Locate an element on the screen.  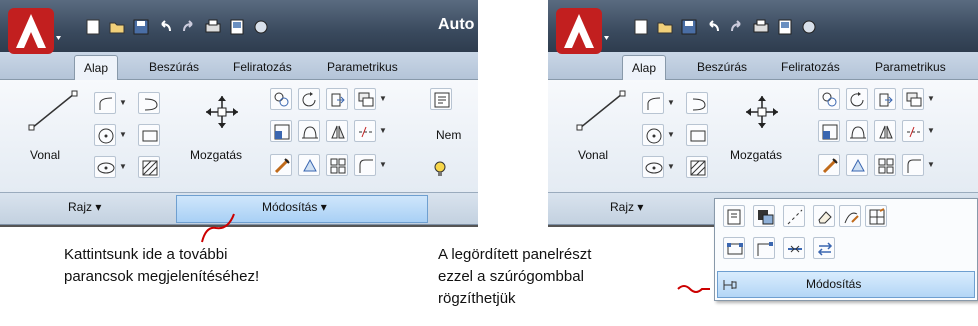
reverse-icon is located at coordinates (824, 248).